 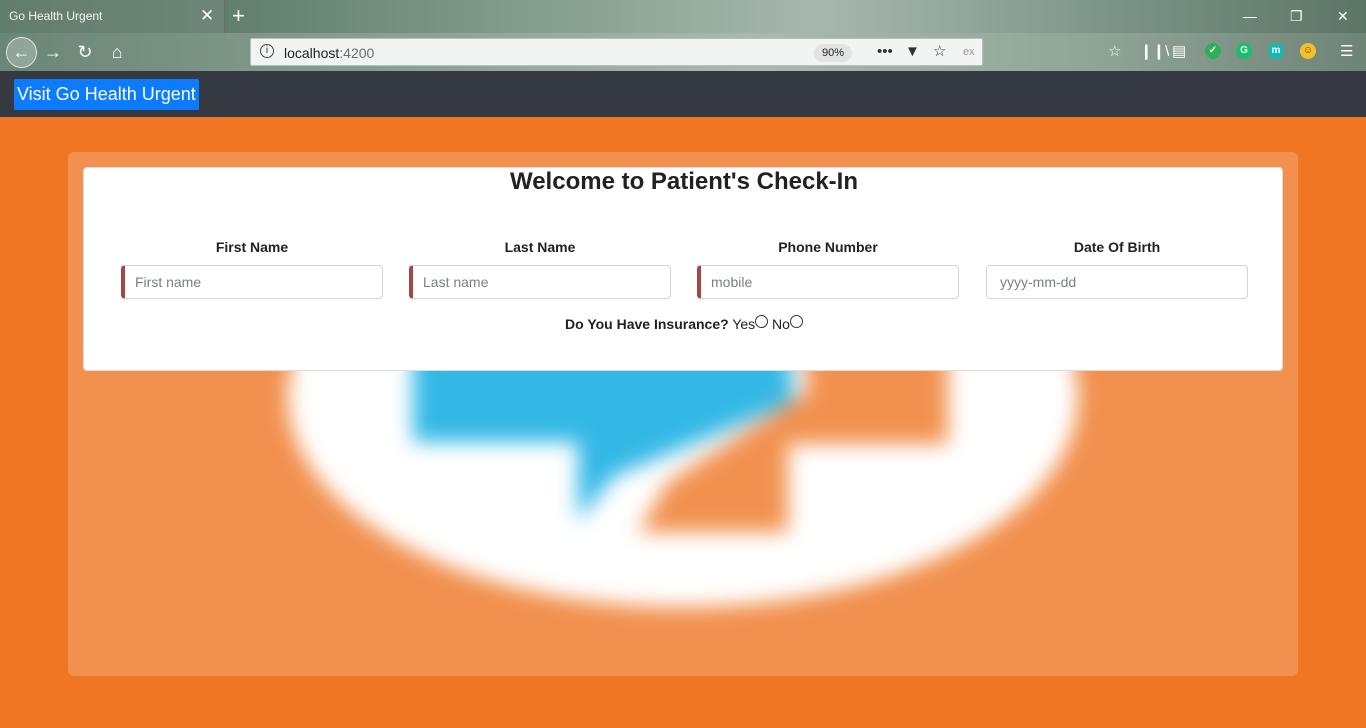 I want to click on minimize-icon: —, so click(x=1250, y=16).